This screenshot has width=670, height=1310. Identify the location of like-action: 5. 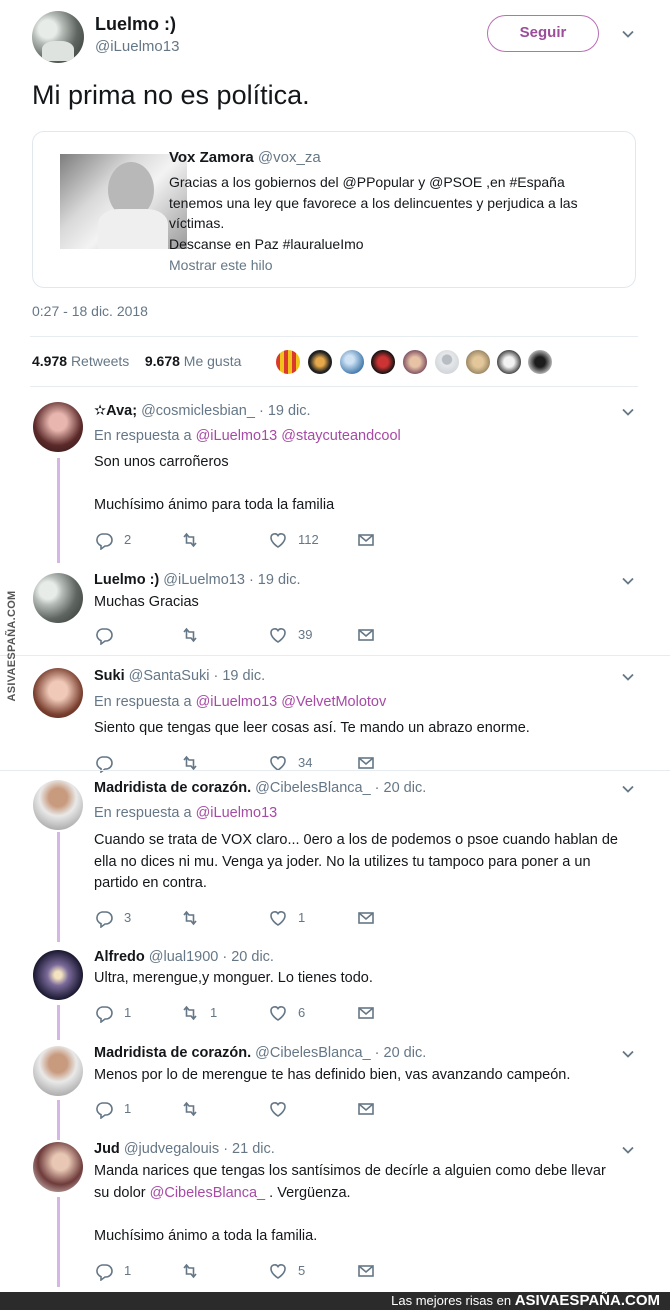
(286, 1271).